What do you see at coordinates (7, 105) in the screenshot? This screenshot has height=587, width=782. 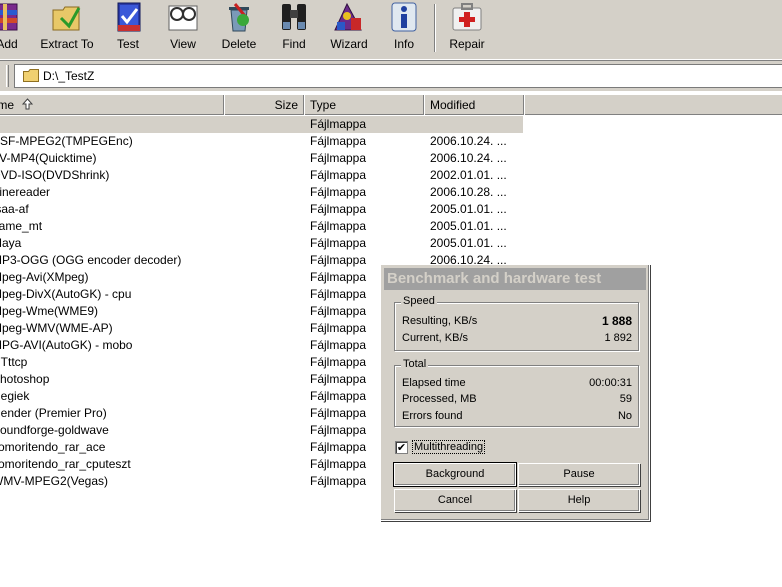 I see `column-name-label: Name` at bounding box center [7, 105].